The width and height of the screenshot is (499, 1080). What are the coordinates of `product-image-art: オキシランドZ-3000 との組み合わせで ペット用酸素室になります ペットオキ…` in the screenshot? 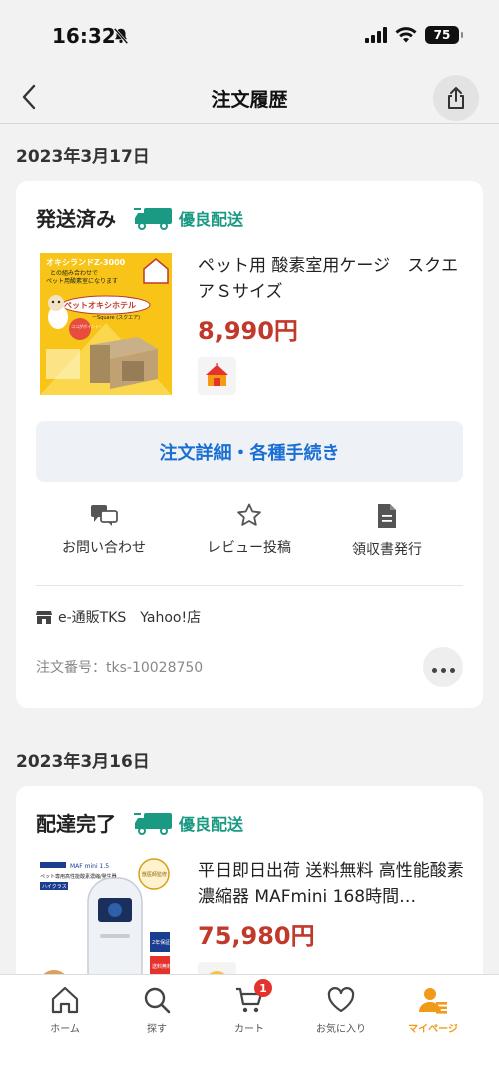 It's located at (106, 324).